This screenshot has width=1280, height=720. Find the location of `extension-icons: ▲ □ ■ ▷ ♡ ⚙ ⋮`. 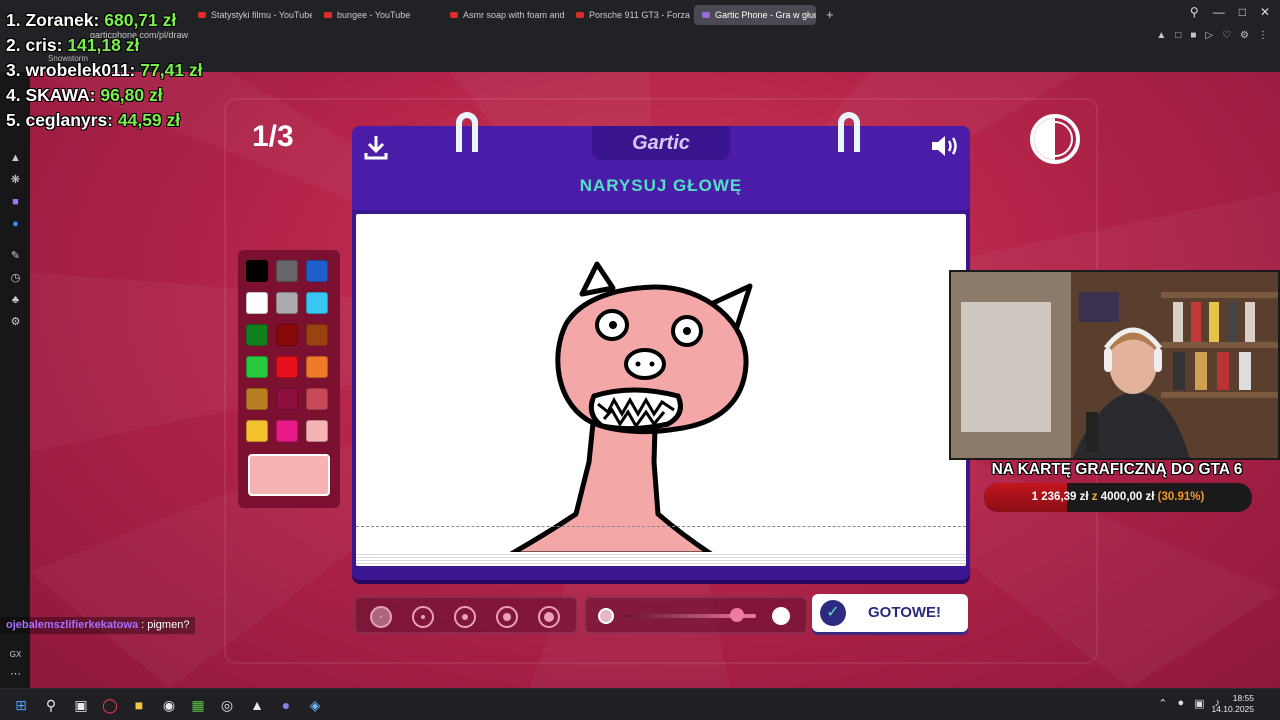

extension-icons: ▲ □ ■ ▷ ♡ ⚙ ⋮ is located at coordinates (1212, 35).